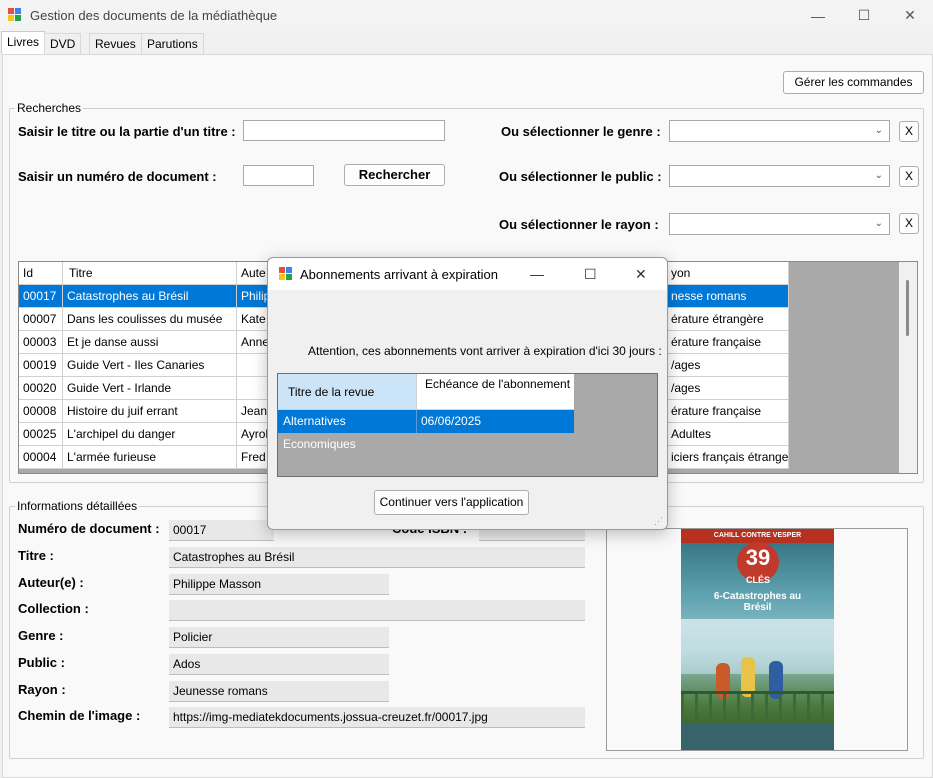 The height and width of the screenshot is (778, 933). Describe the element at coordinates (909, 223) in the screenshot. I see `clear-rayon-button: X` at that location.